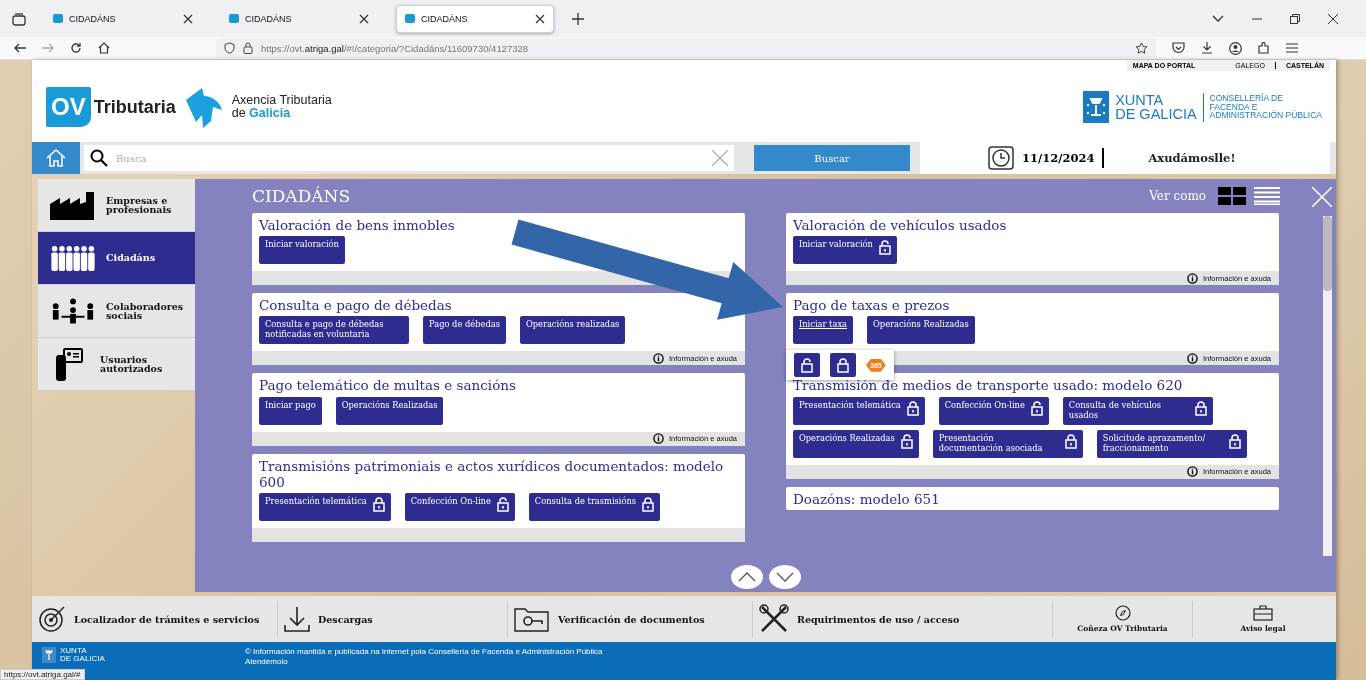 This screenshot has width=1366, height=680. What do you see at coordinates (532, 619) in the screenshot?
I see `folder-key-icon` at bounding box center [532, 619].